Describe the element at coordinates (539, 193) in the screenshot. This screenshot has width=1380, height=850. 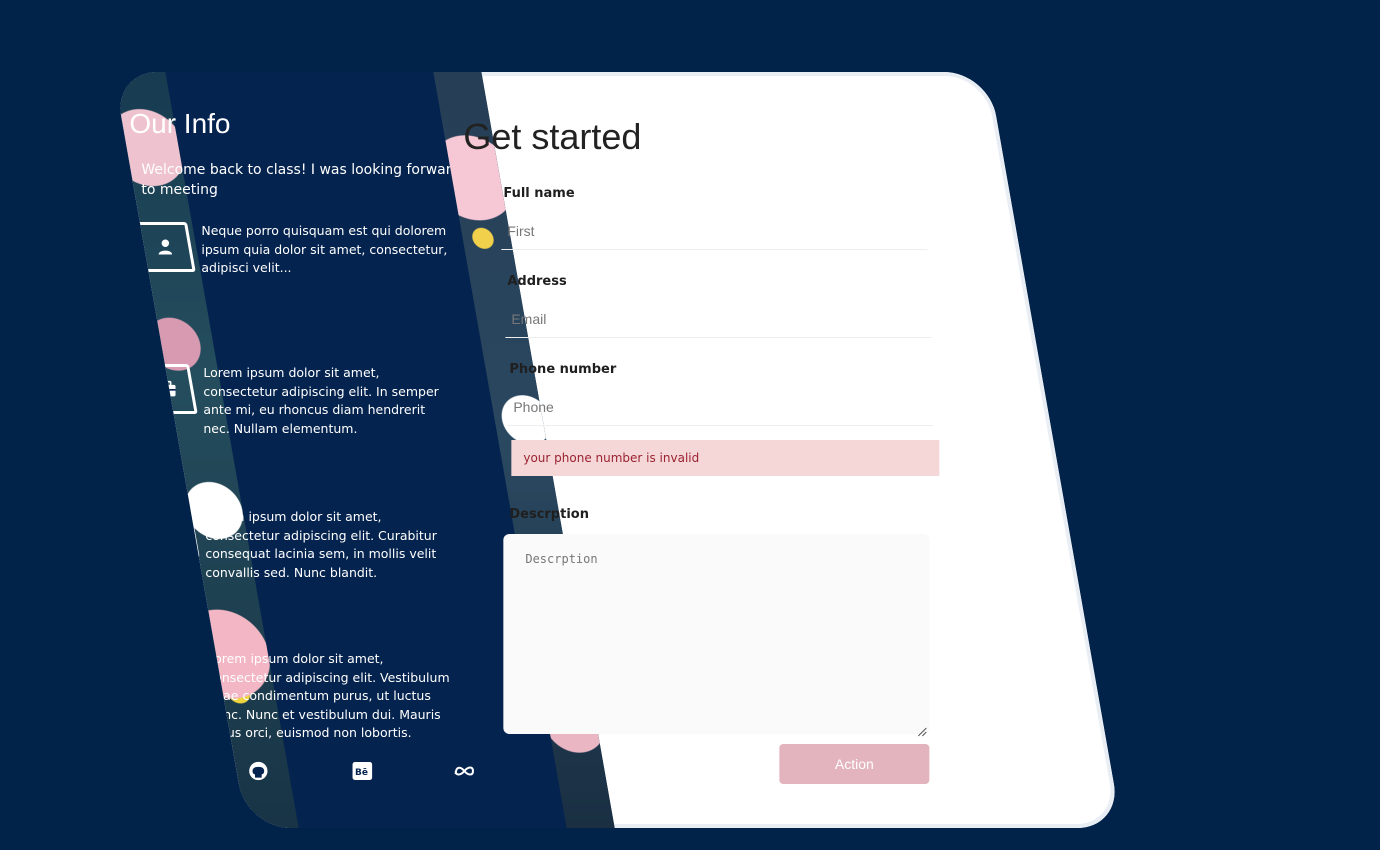
I see `full-name-label: Full name` at that location.